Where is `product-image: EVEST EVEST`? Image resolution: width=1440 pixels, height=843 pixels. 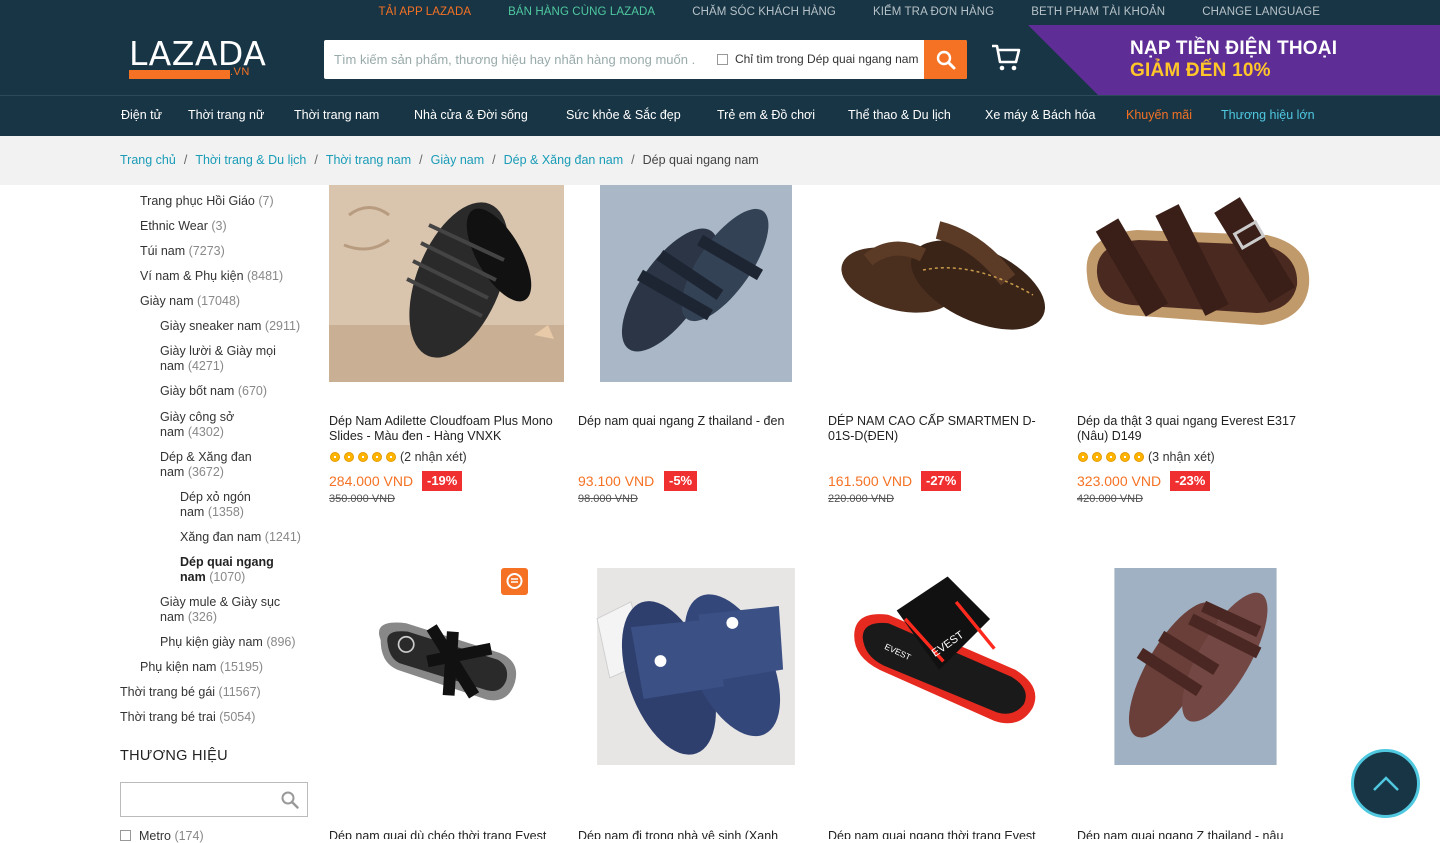
product-image: EVEST EVEST is located at coordinates (945, 666).